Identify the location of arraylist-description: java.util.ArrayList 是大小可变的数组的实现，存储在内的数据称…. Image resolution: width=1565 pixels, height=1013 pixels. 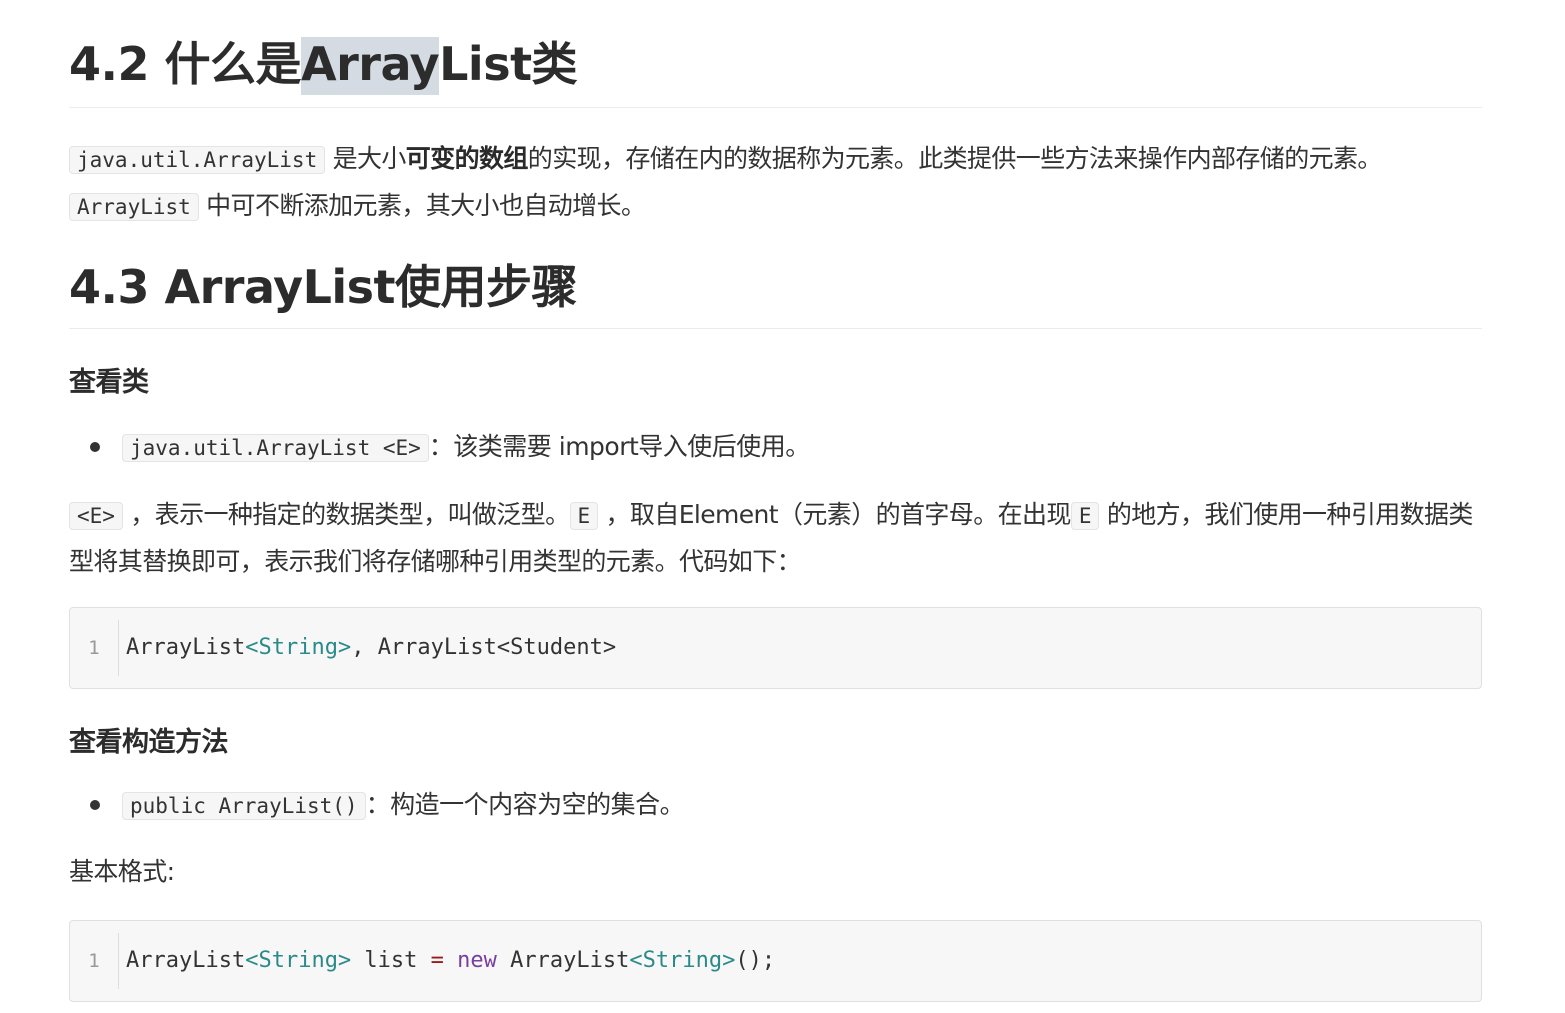
(775, 183).